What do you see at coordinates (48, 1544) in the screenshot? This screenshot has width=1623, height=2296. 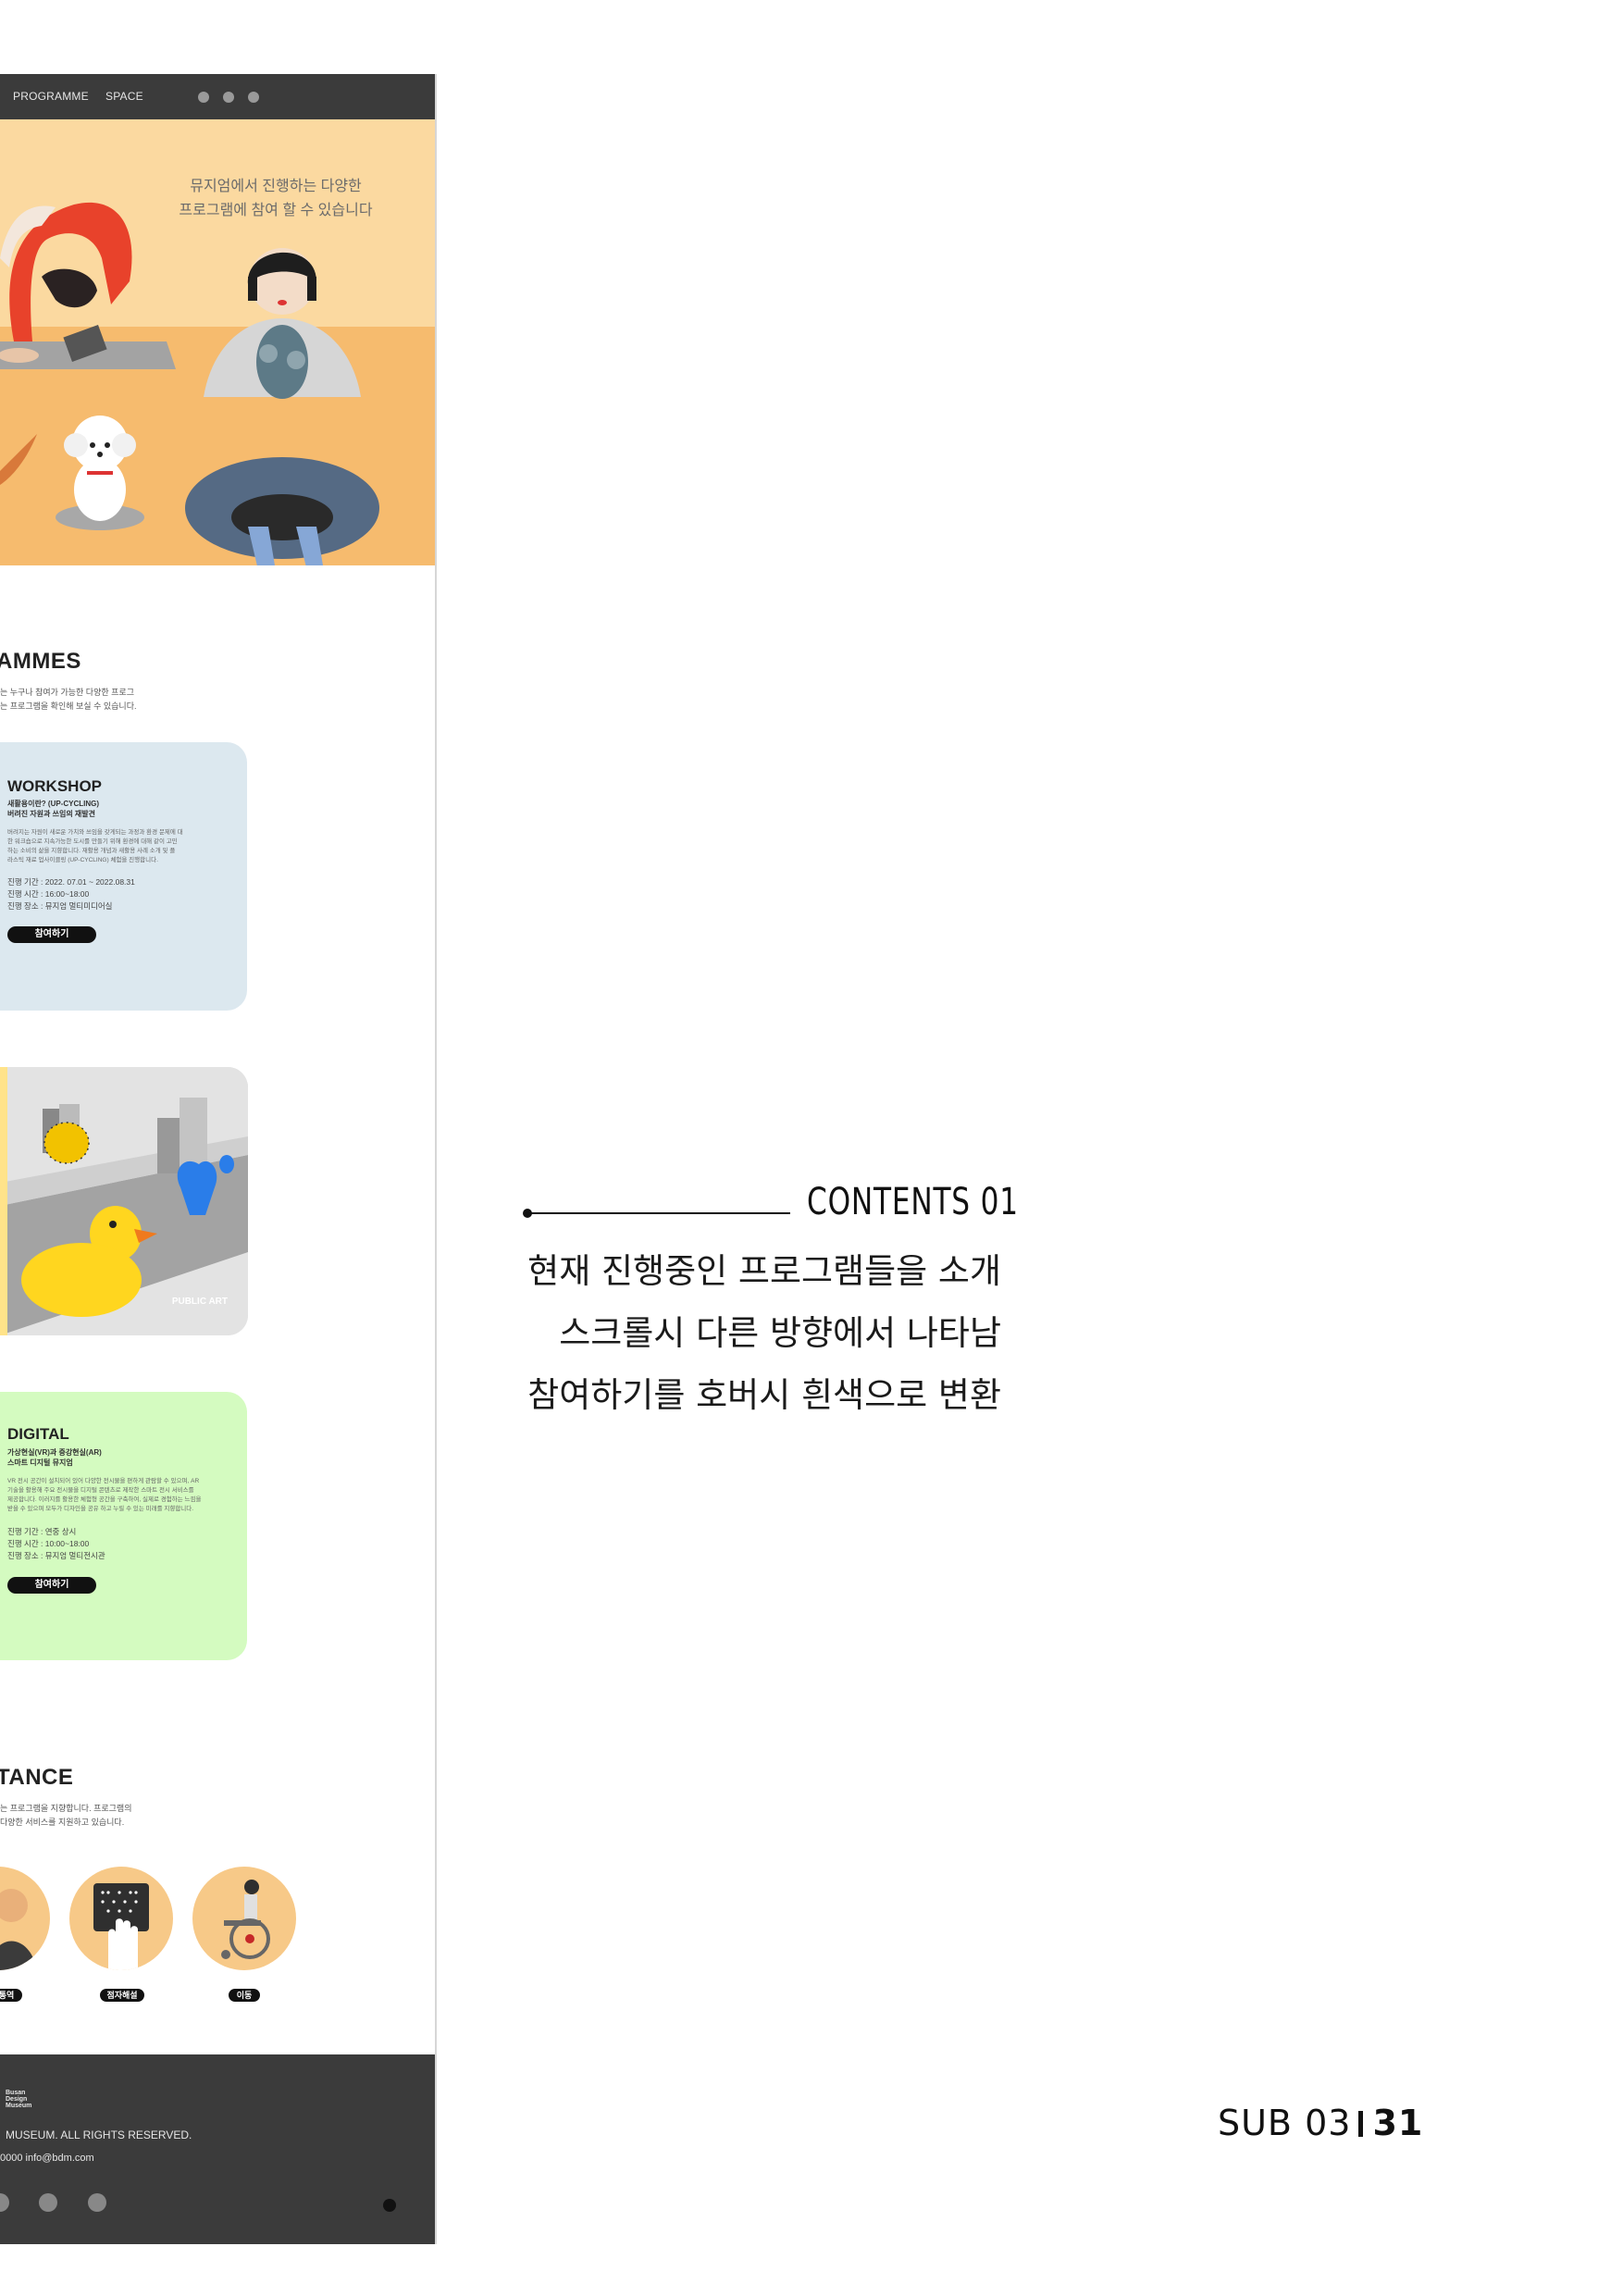 I see `digital-info-line: 진행 시간 : 10:00~18:00` at bounding box center [48, 1544].